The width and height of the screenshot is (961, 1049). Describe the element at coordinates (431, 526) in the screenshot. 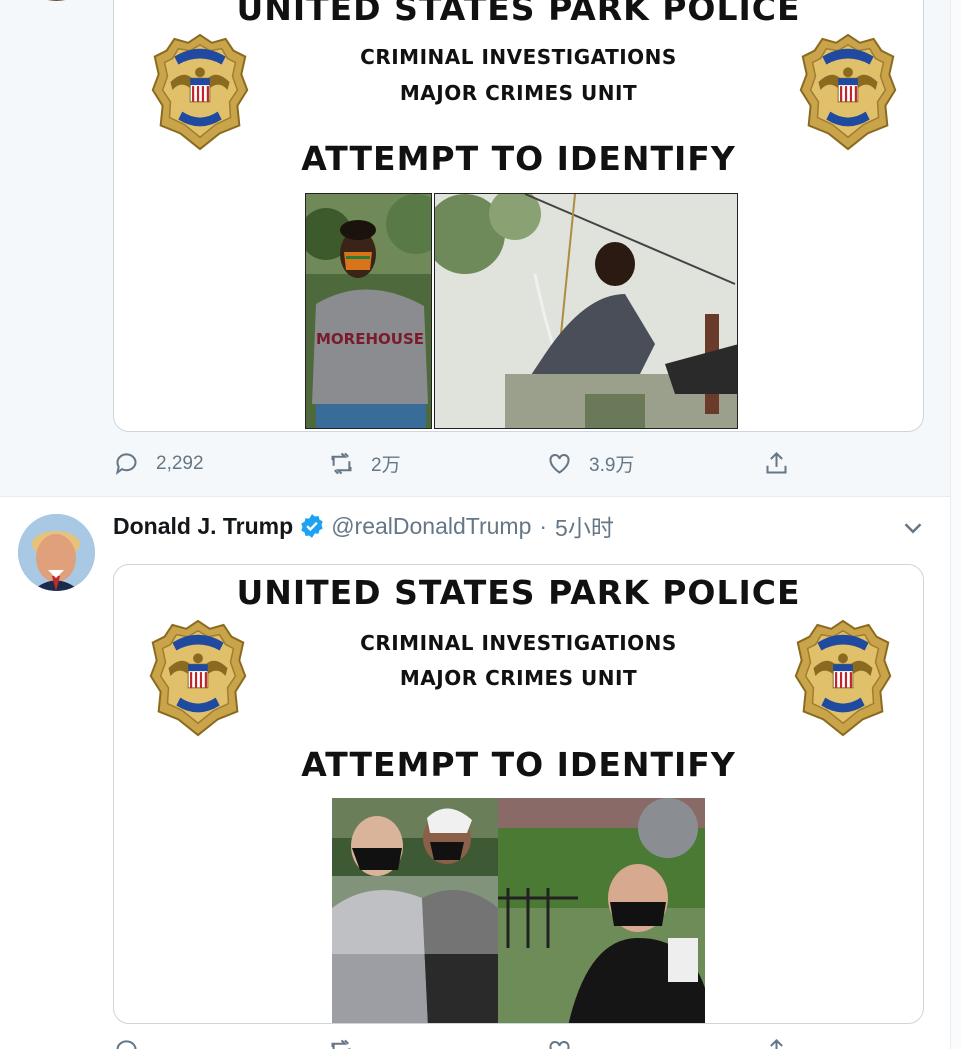

I see `author-handle: @realDonaldTrump` at that location.